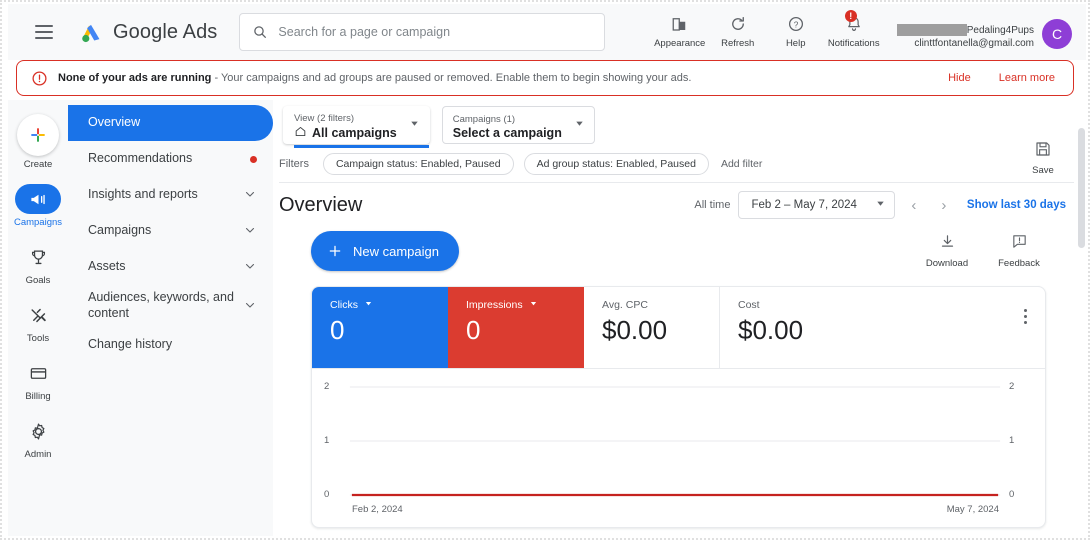 The image size is (1090, 540). I want to click on sidebar-label-insights: Insights and reports, so click(143, 194).